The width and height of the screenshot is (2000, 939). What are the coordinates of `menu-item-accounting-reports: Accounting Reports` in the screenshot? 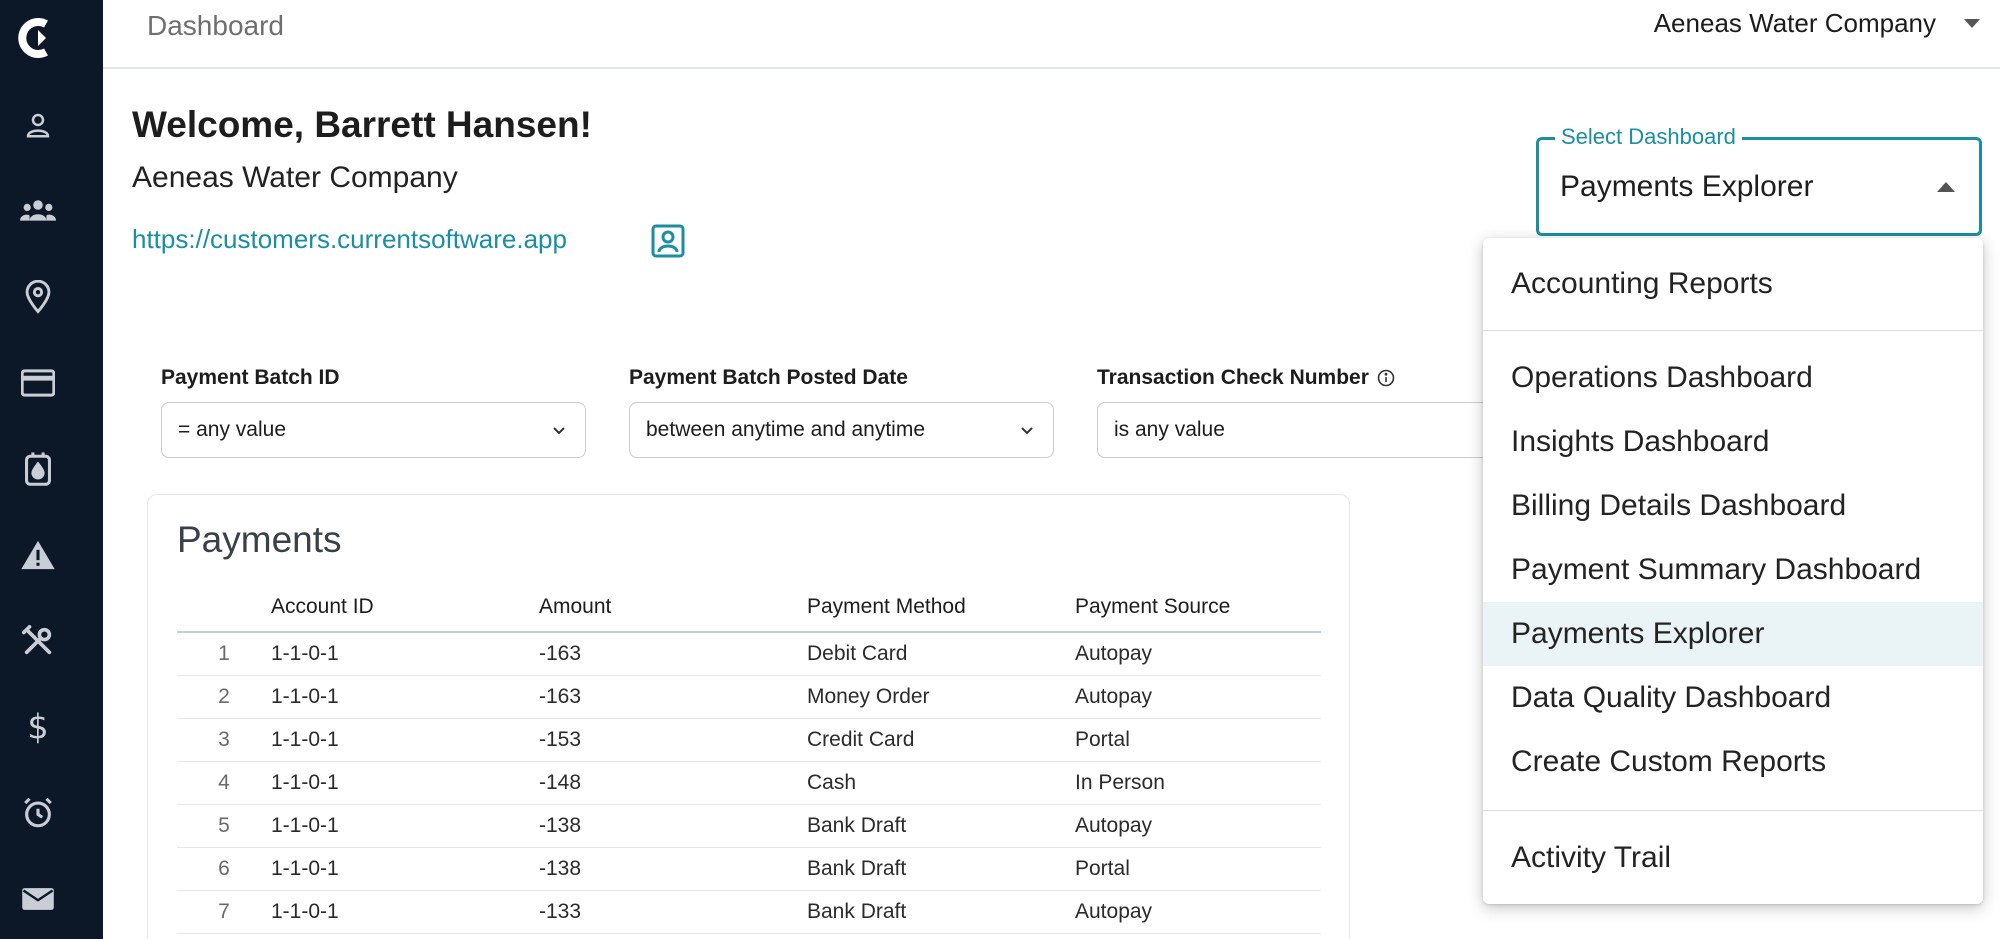 It's located at (1733, 284).